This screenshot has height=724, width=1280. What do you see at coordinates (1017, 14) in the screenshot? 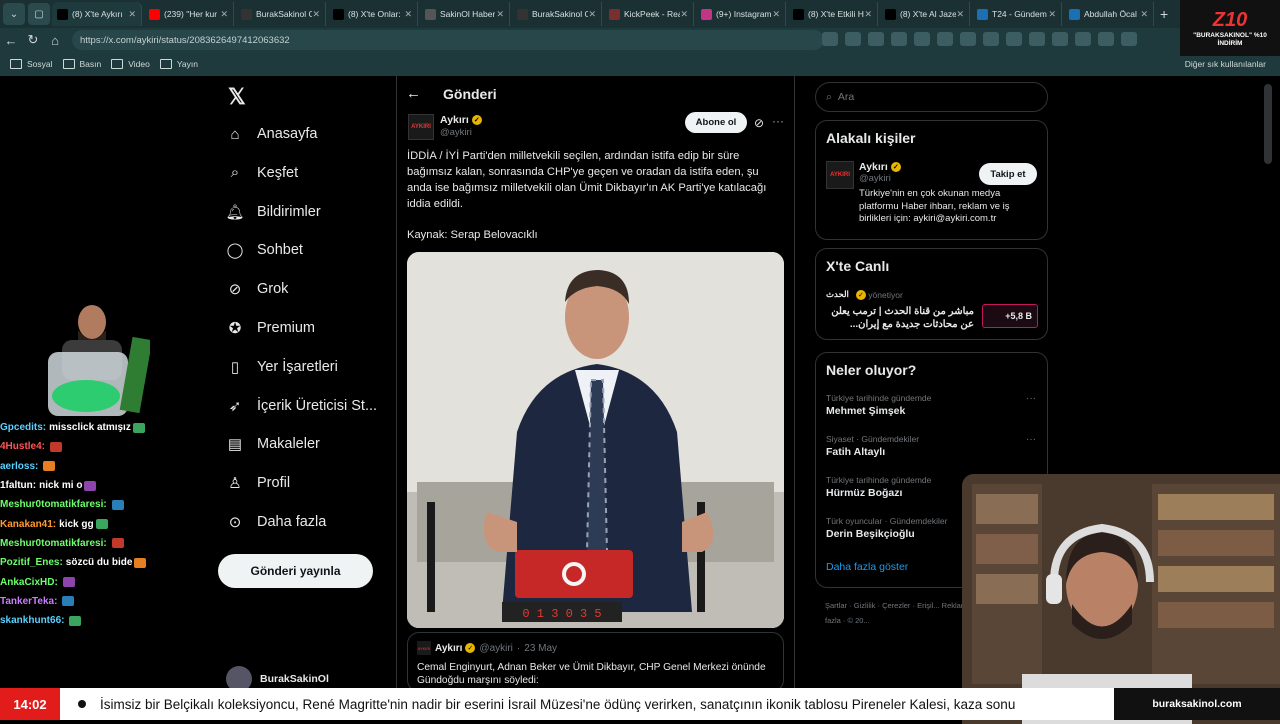
I see `browser-tab: T24 - Gündem ✕` at bounding box center [1017, 14].